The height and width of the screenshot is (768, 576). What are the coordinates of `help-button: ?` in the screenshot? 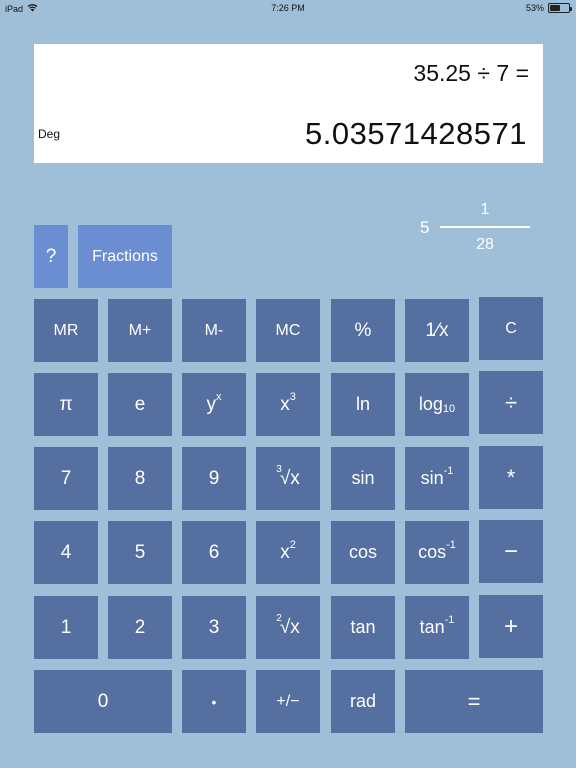 It's located at (51, 256).